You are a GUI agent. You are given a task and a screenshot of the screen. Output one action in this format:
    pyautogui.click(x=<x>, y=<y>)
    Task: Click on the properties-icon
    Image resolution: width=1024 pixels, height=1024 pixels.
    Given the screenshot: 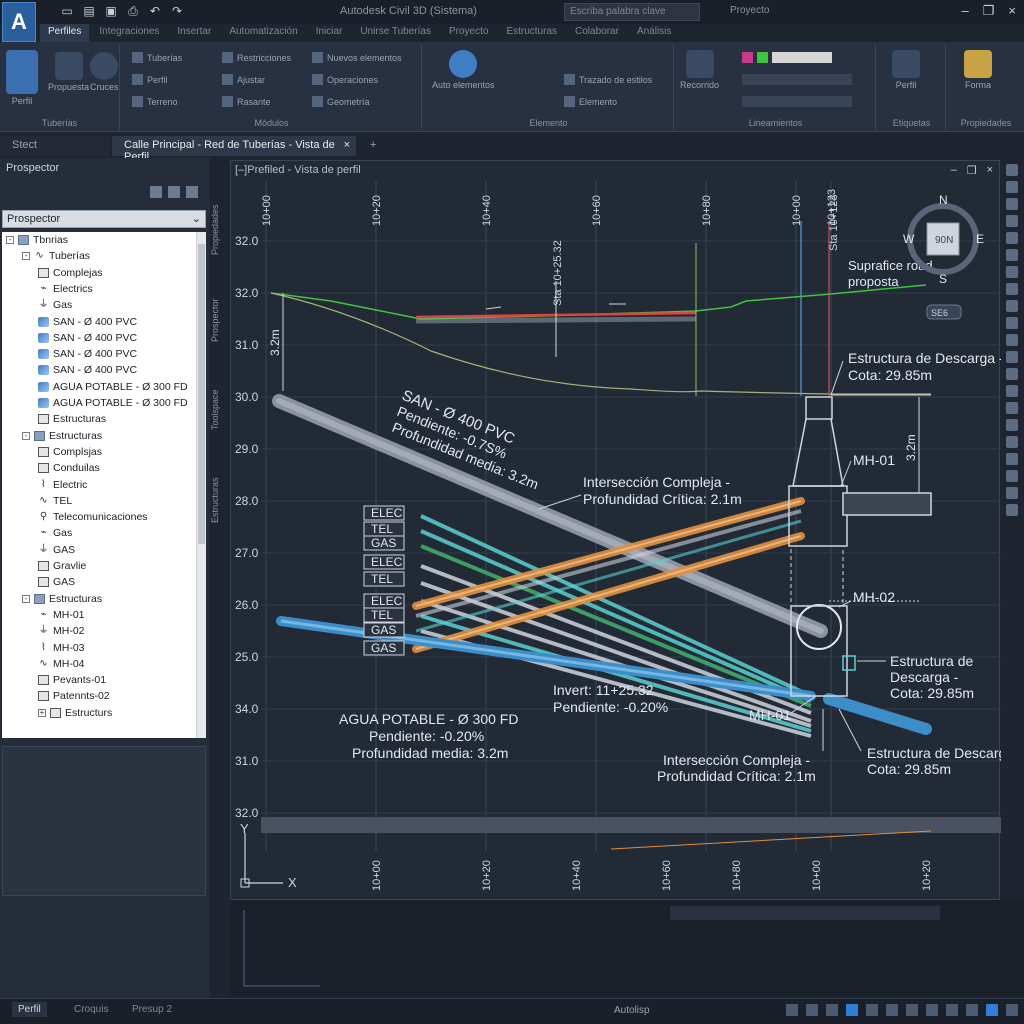 What is the action you would take?
    pyautogui.click(x=1012, y=255)
    